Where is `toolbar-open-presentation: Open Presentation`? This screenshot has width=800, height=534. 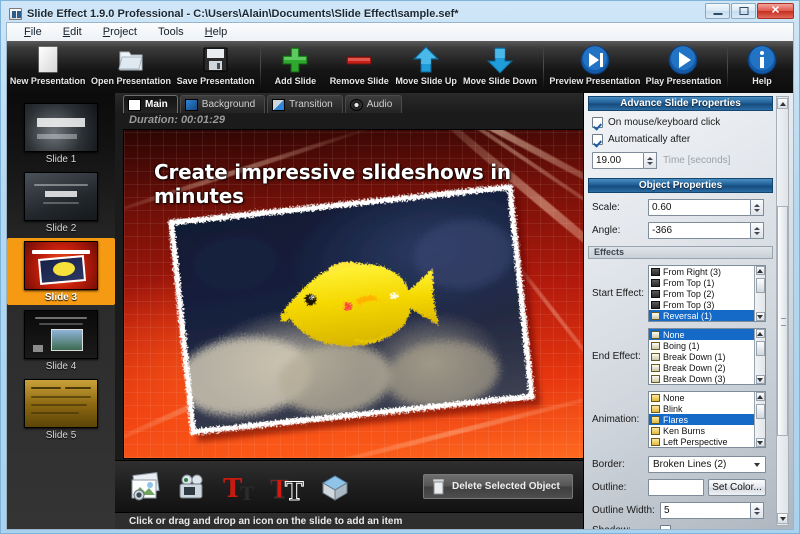 toolbar-open-presentation: Open Presentation is located at coordinates (131, 67).